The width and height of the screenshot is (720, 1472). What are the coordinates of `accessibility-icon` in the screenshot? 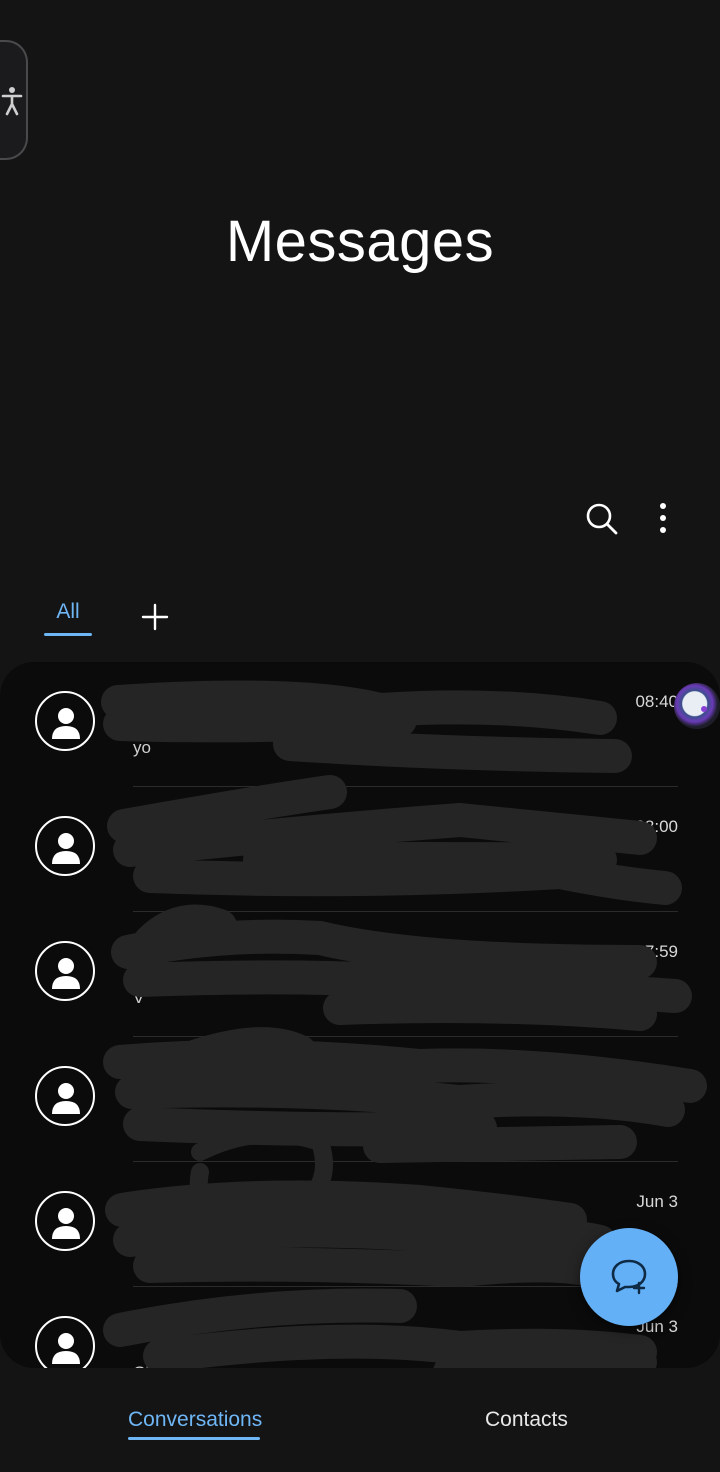 It's located at (12, 101).